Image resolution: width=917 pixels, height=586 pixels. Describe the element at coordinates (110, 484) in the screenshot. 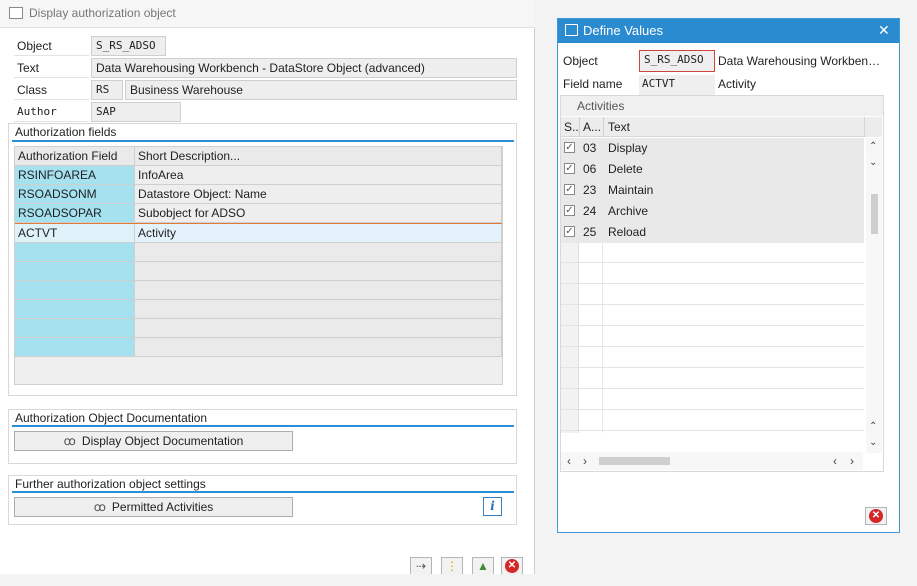

I see `further-settings-title: Further authorization object settings` at that location.